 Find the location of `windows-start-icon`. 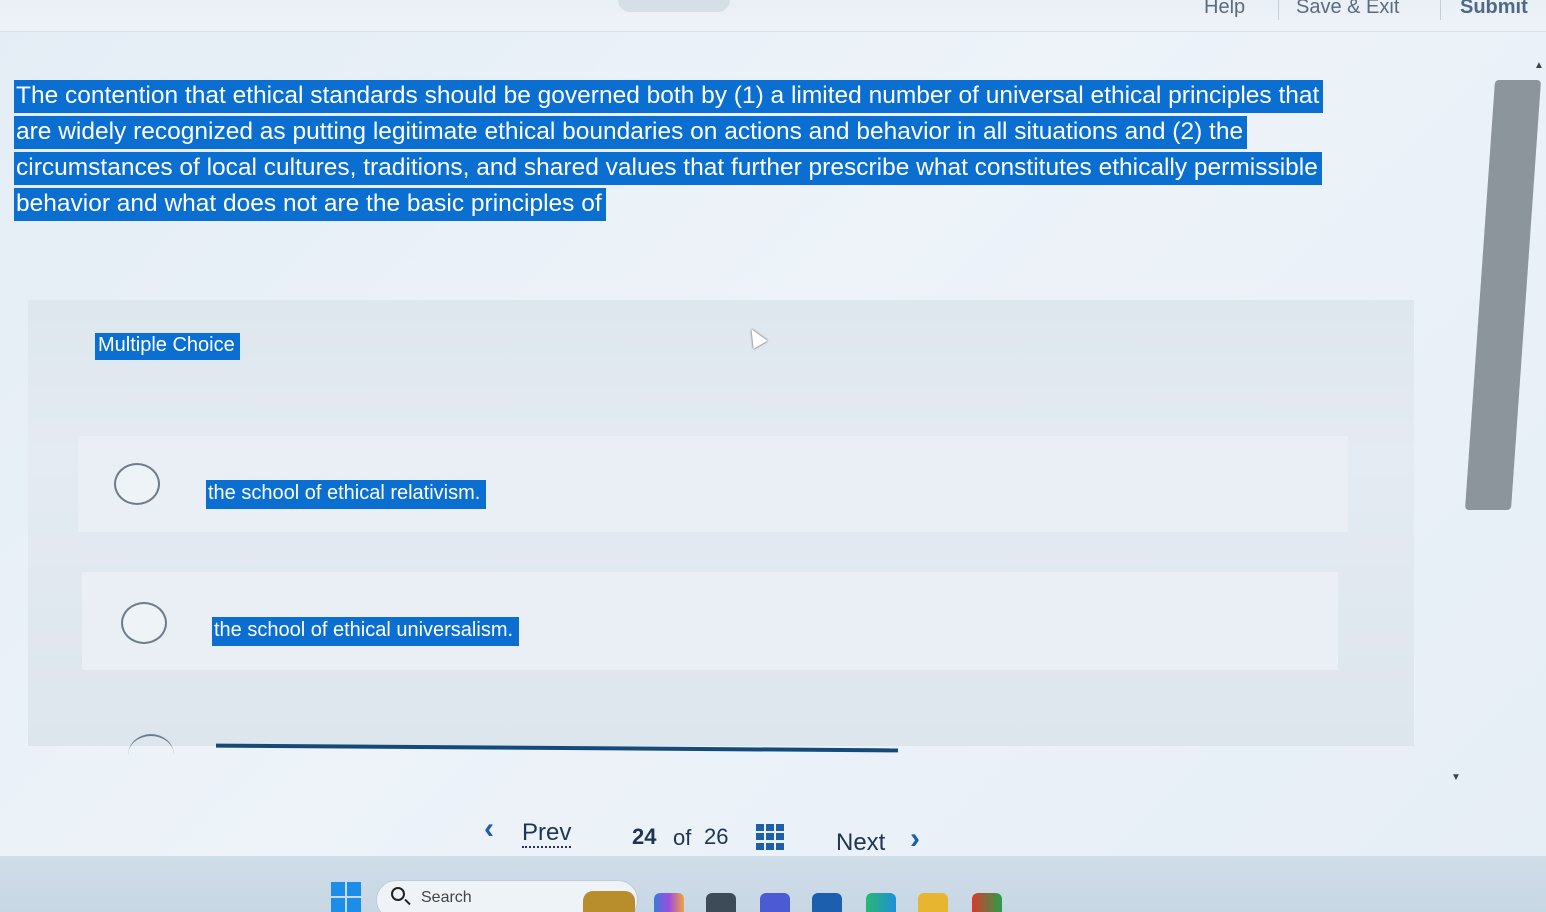

windows-start-icon is located at coordinates (346, 897).